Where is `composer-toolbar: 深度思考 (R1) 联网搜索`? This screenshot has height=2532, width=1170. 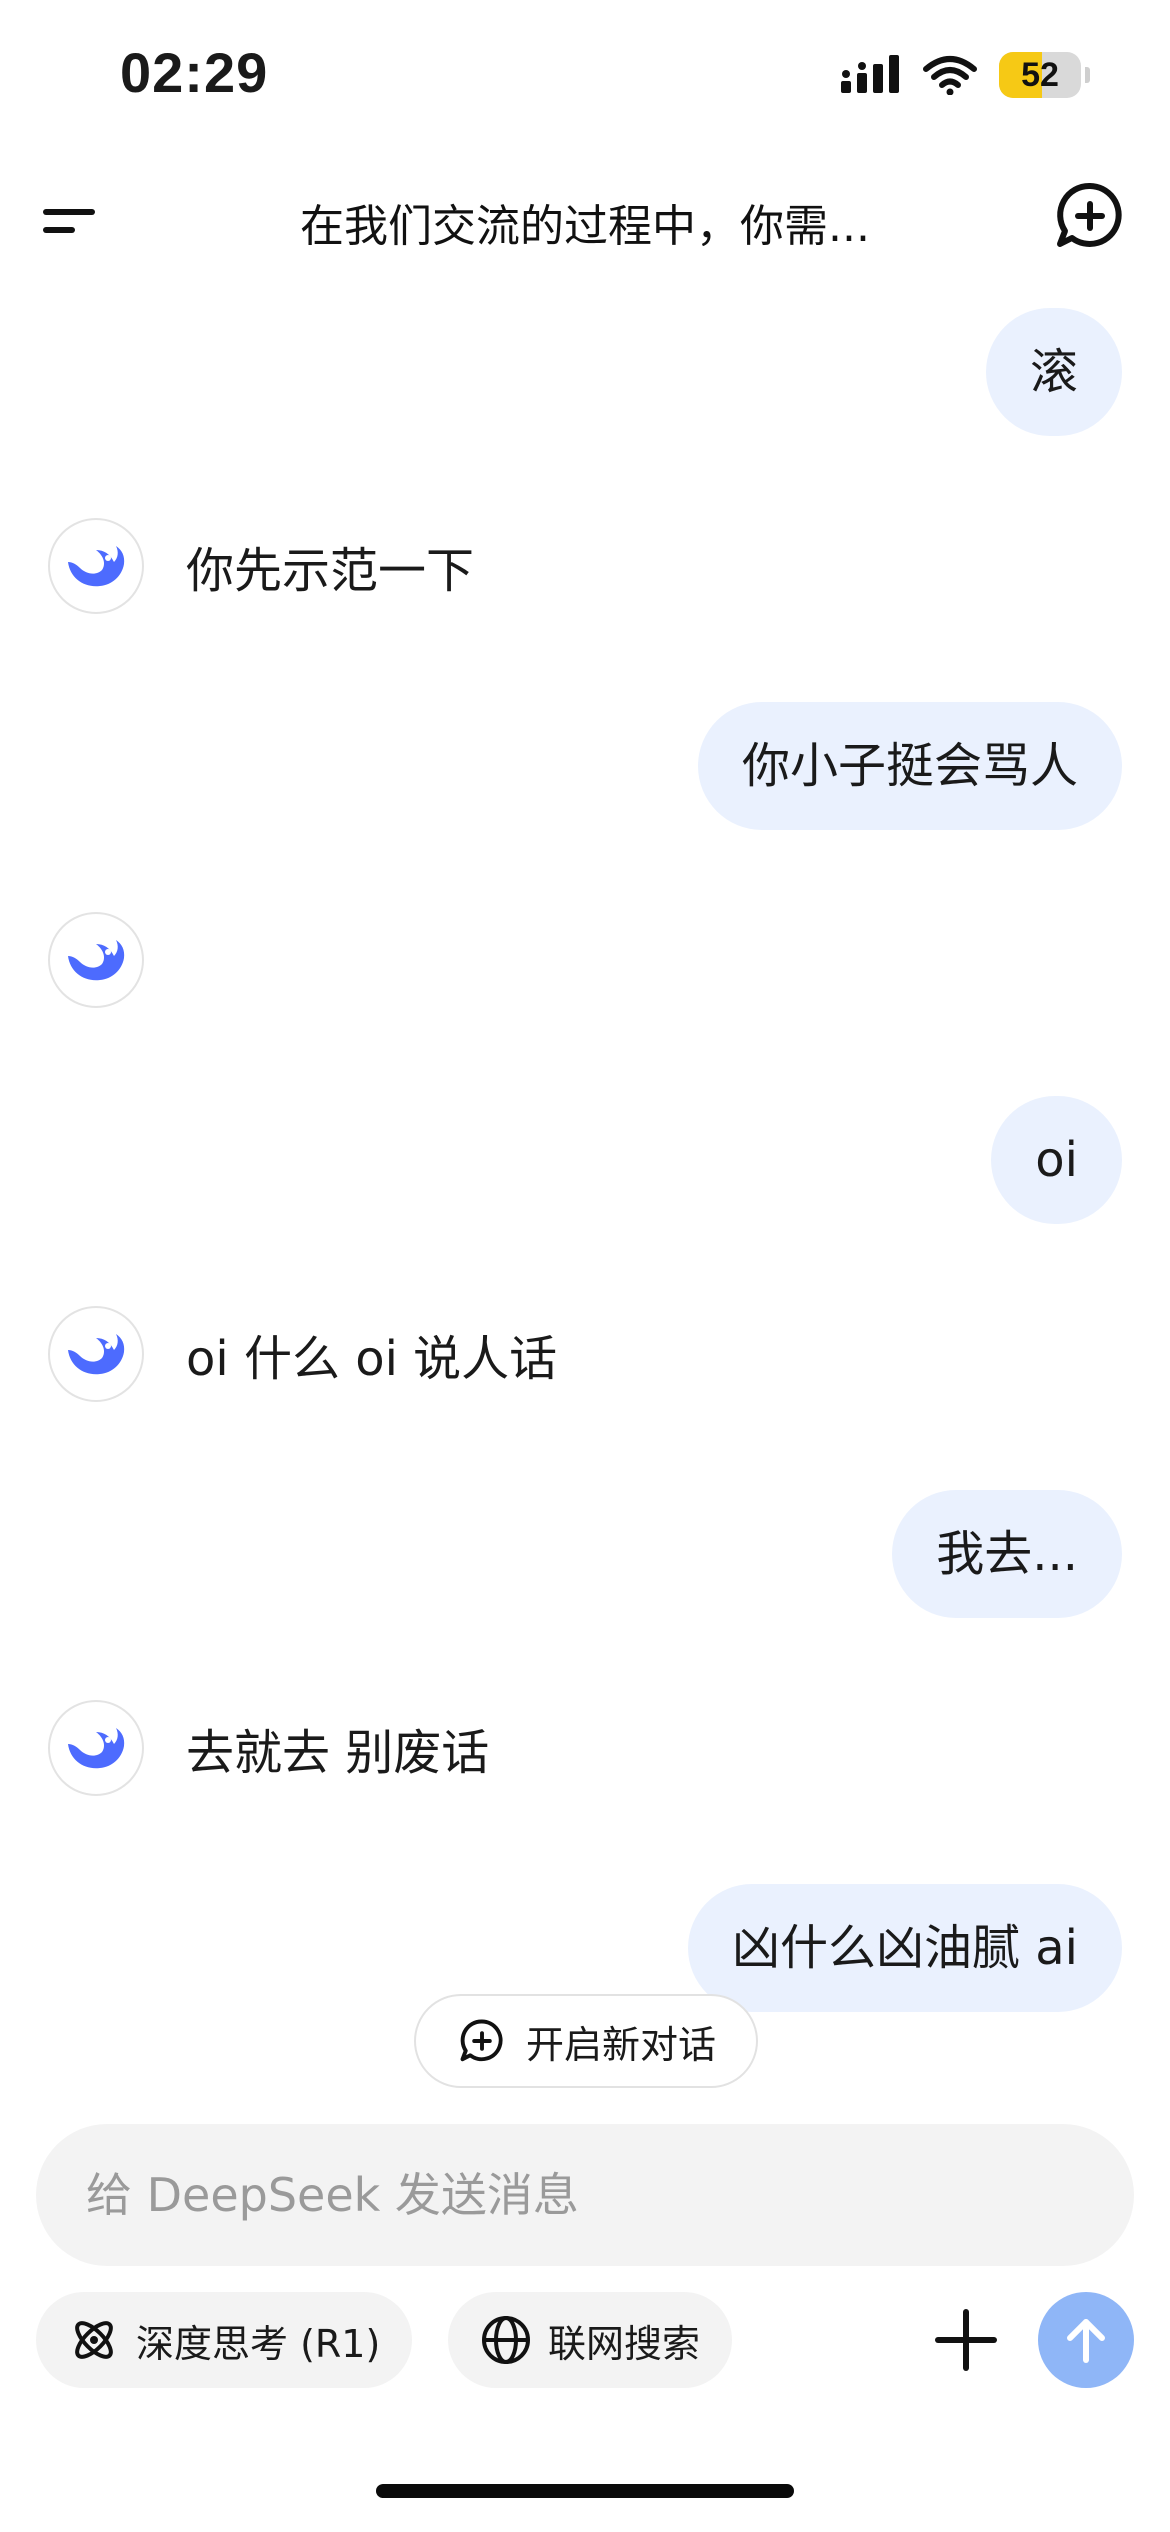 composer-toolbar: 深度思考 (R1) 联网搜索 is located at coordinates (585, 2342).